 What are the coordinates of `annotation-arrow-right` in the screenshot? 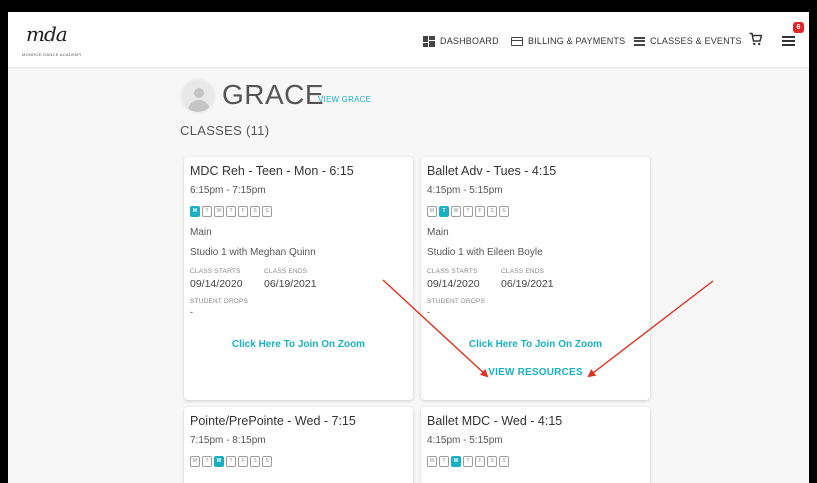 It's located at (650, 329).